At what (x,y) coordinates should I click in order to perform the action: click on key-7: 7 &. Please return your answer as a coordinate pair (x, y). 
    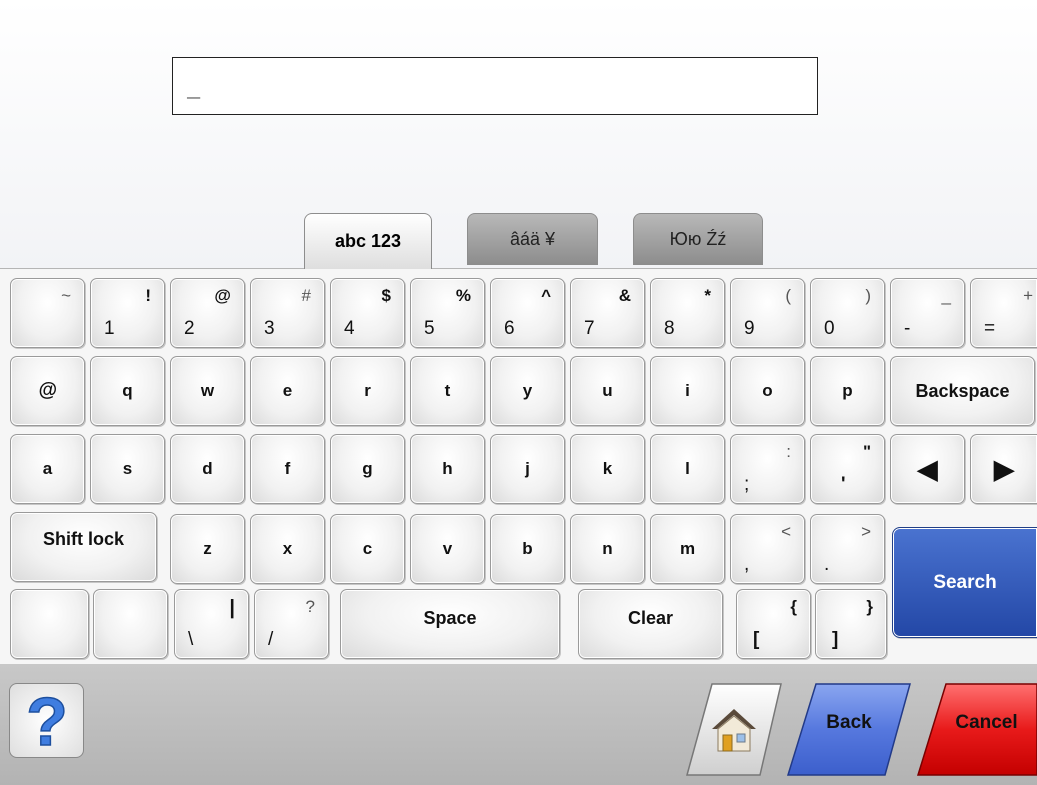
    Looking at the image, I should click on (607, 313).